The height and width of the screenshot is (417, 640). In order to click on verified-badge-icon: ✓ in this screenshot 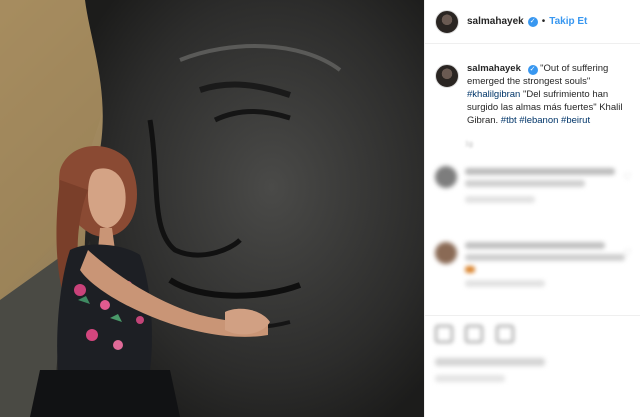, I will do `click(532, 21)`.